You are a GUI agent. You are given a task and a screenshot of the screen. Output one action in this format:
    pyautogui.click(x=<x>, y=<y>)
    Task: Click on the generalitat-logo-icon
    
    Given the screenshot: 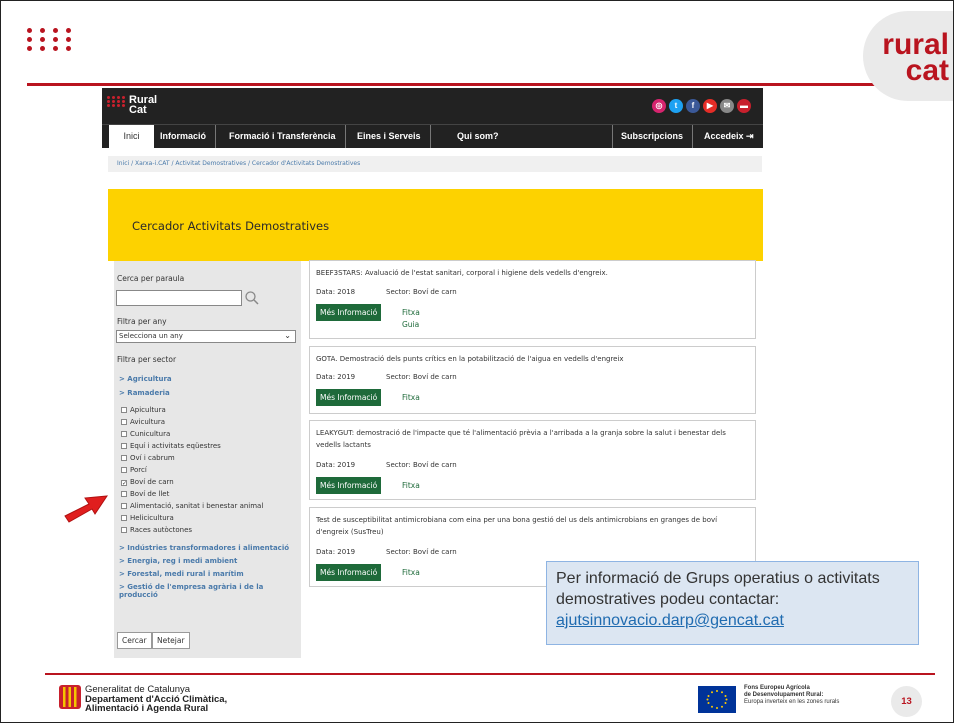 What is the action you would take?
    pyautogui.click(x=70, y=697)
    